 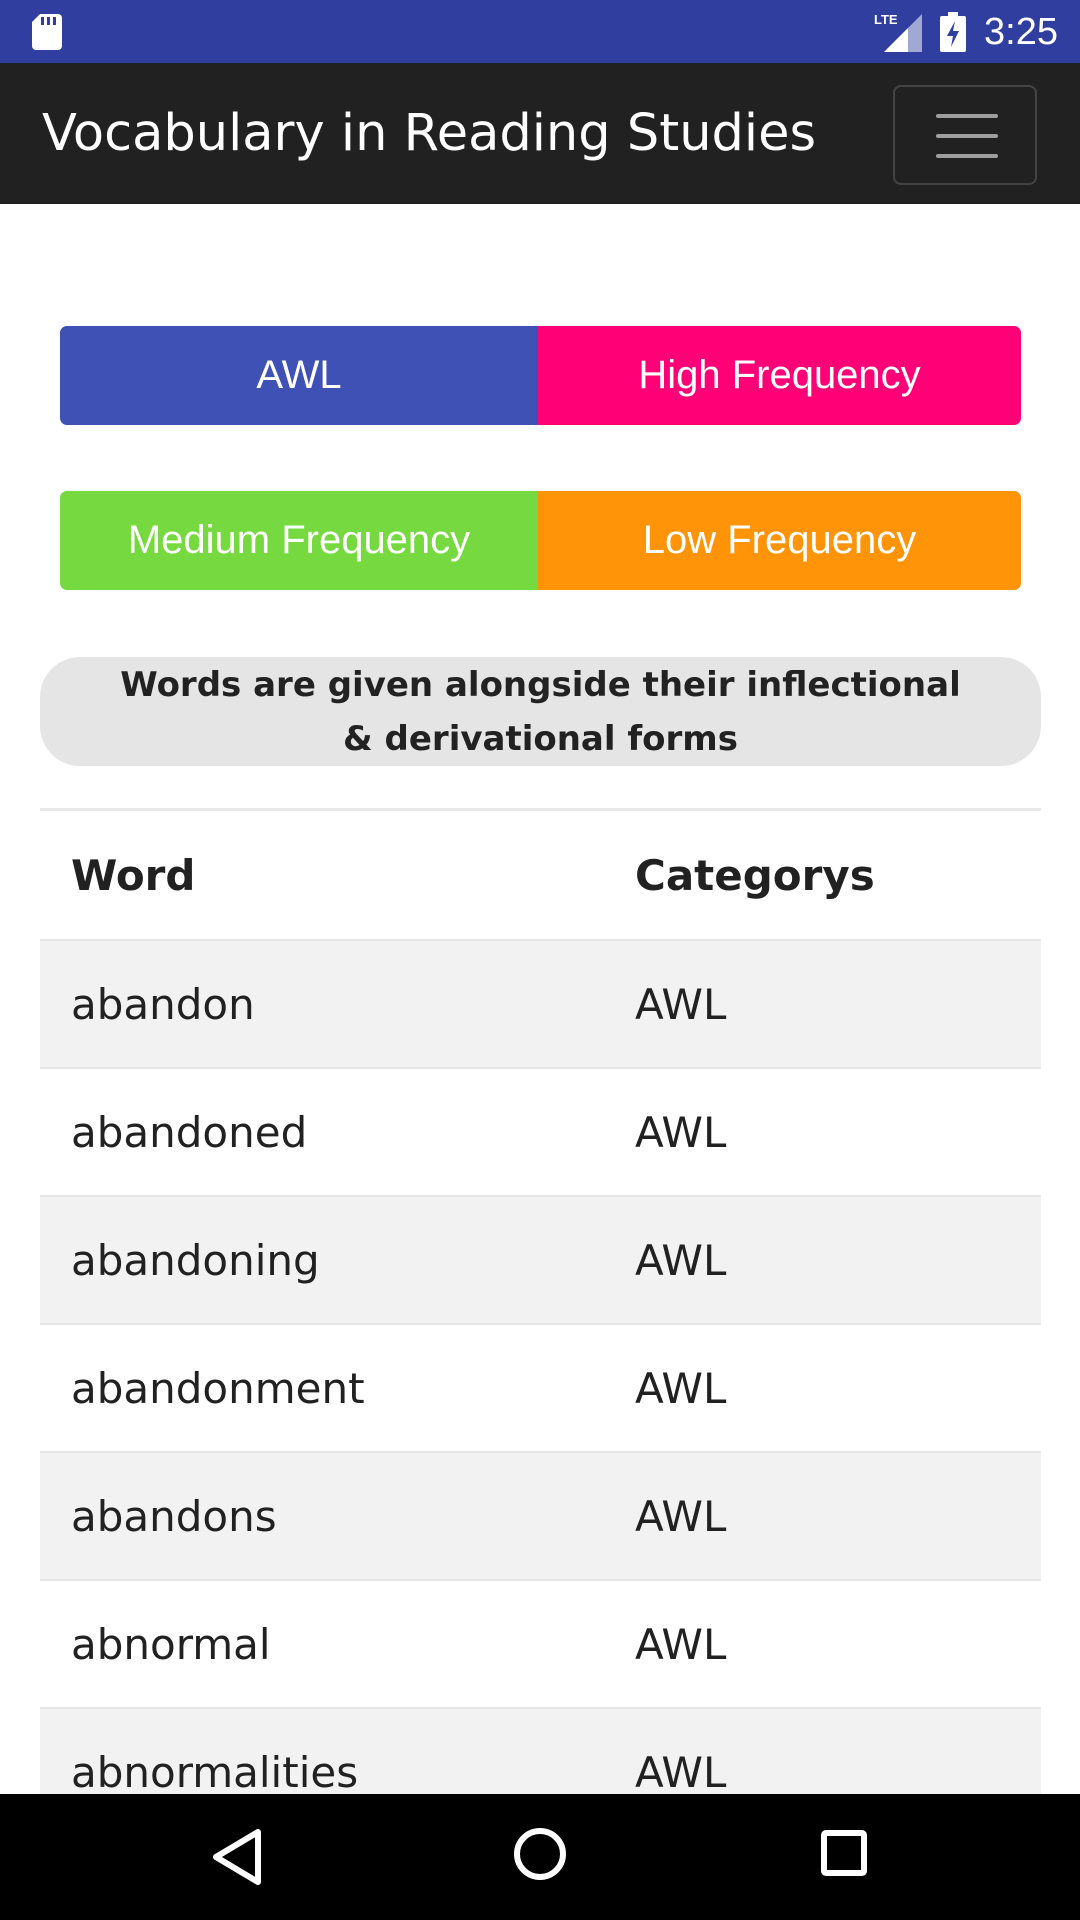 I want to click on system-nav-bar, so click(x=540, y=1857).